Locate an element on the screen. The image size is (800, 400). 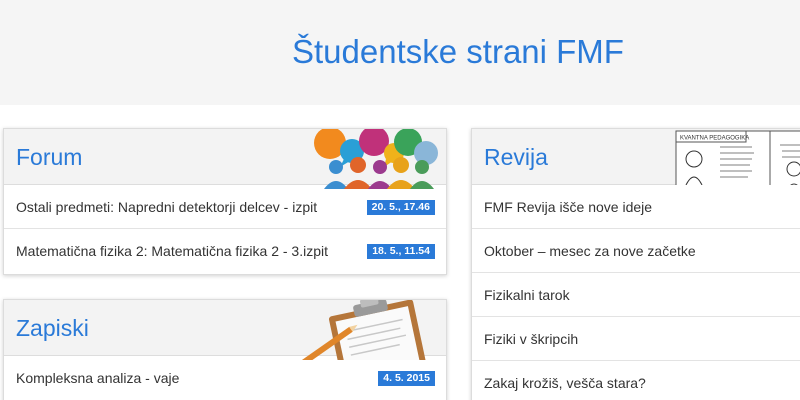
site-title: Študentske strani FMF is located at coordinates (458, 52).